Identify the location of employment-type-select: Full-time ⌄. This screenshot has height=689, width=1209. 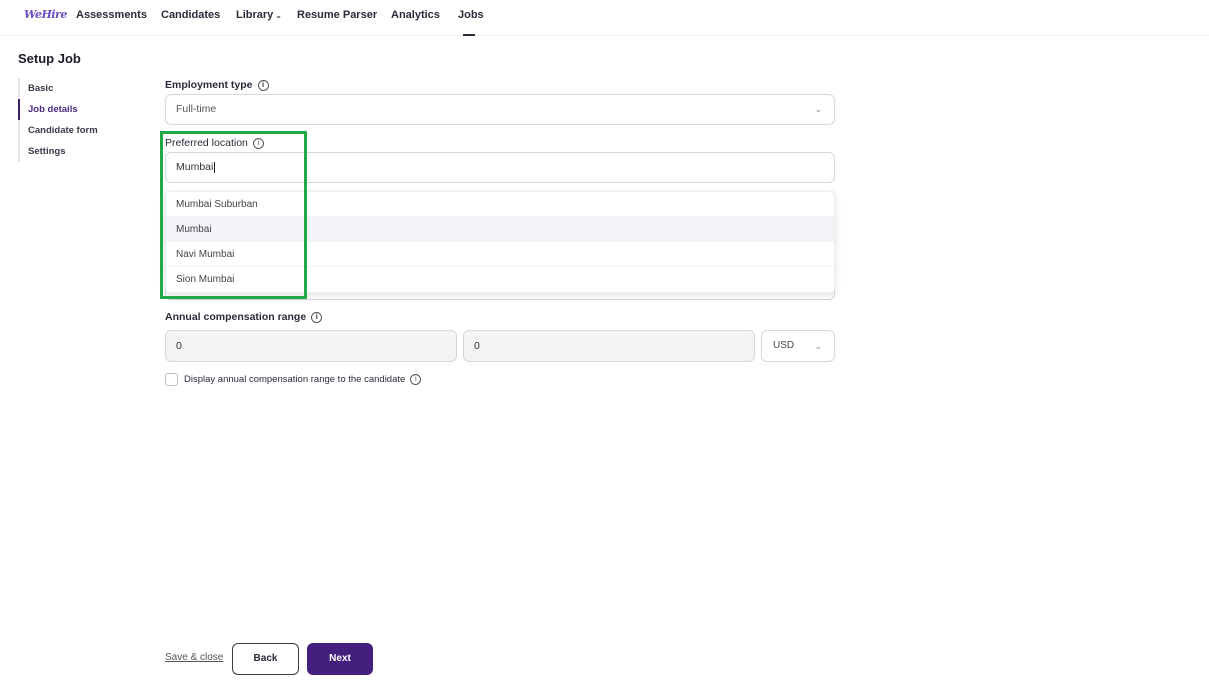
(500, 109).